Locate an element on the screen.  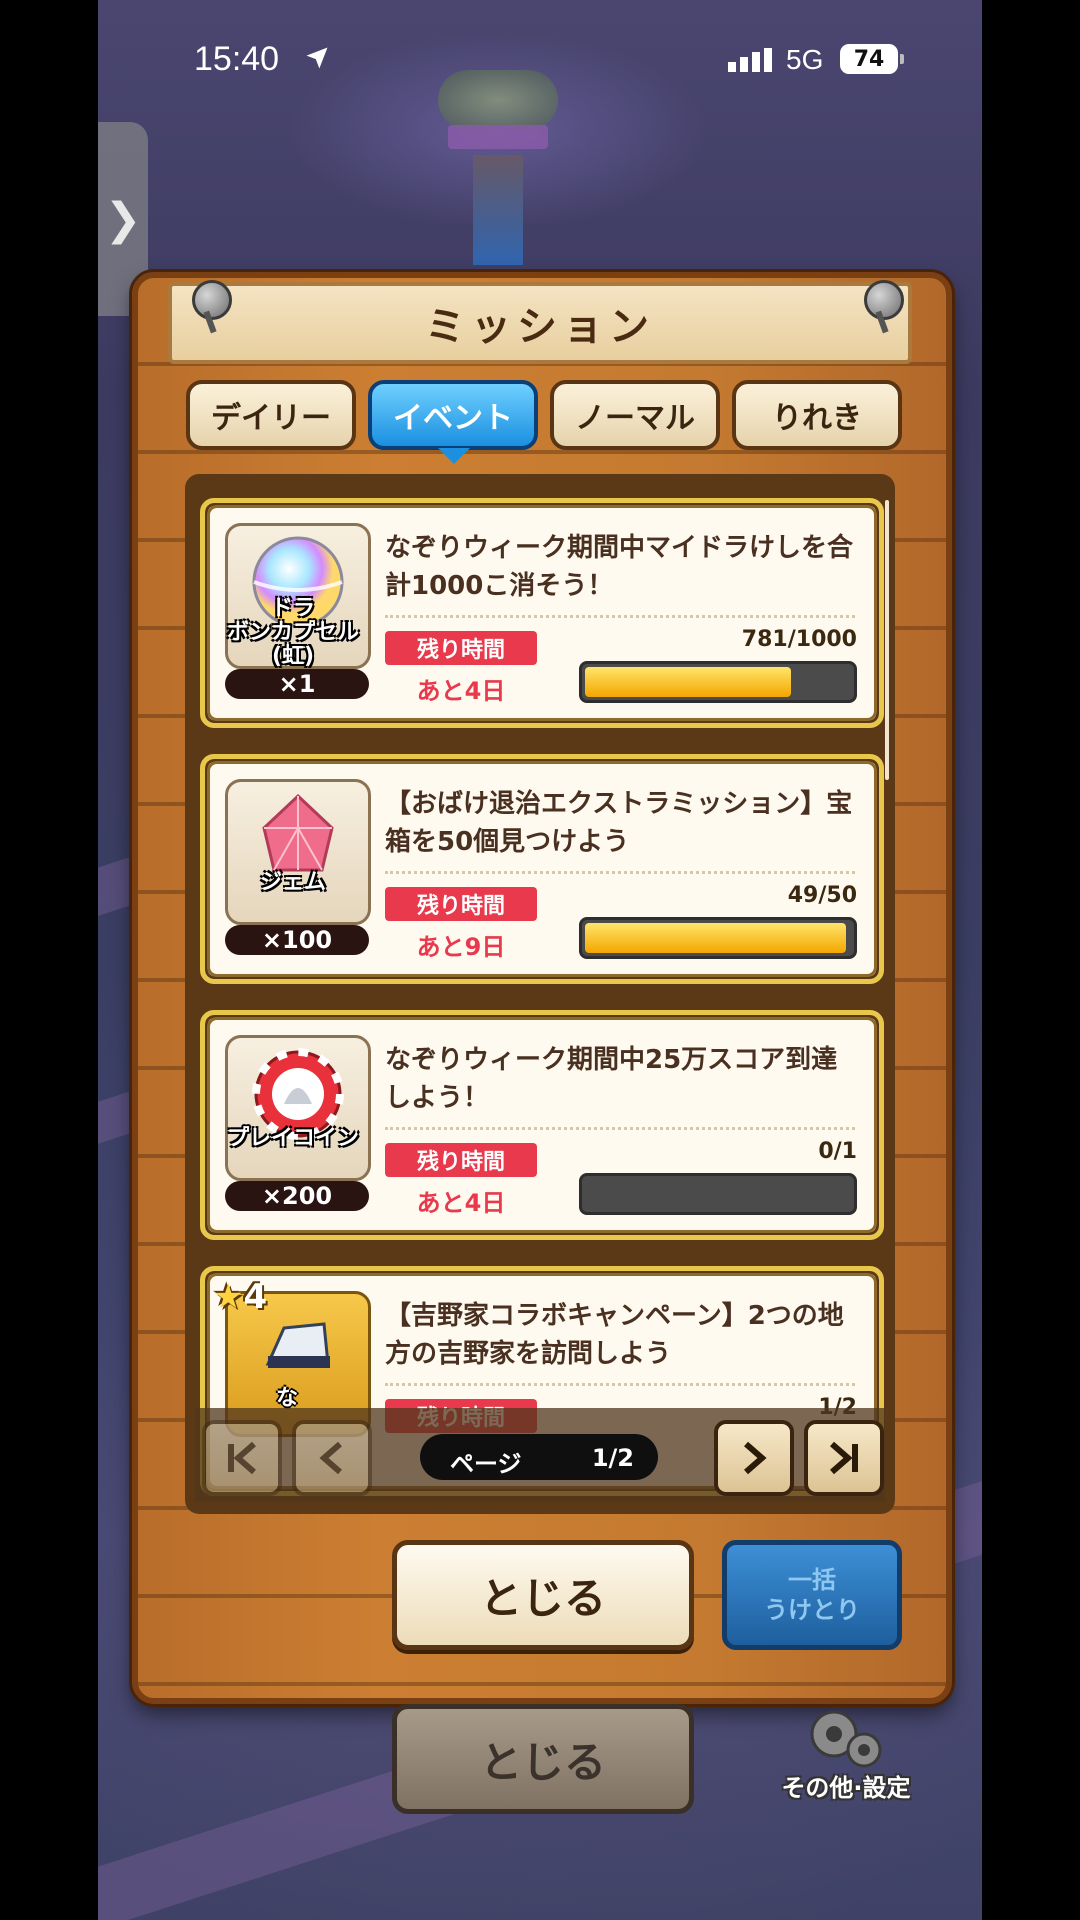
tab-event: イベント is located at coordinates (453, 422).